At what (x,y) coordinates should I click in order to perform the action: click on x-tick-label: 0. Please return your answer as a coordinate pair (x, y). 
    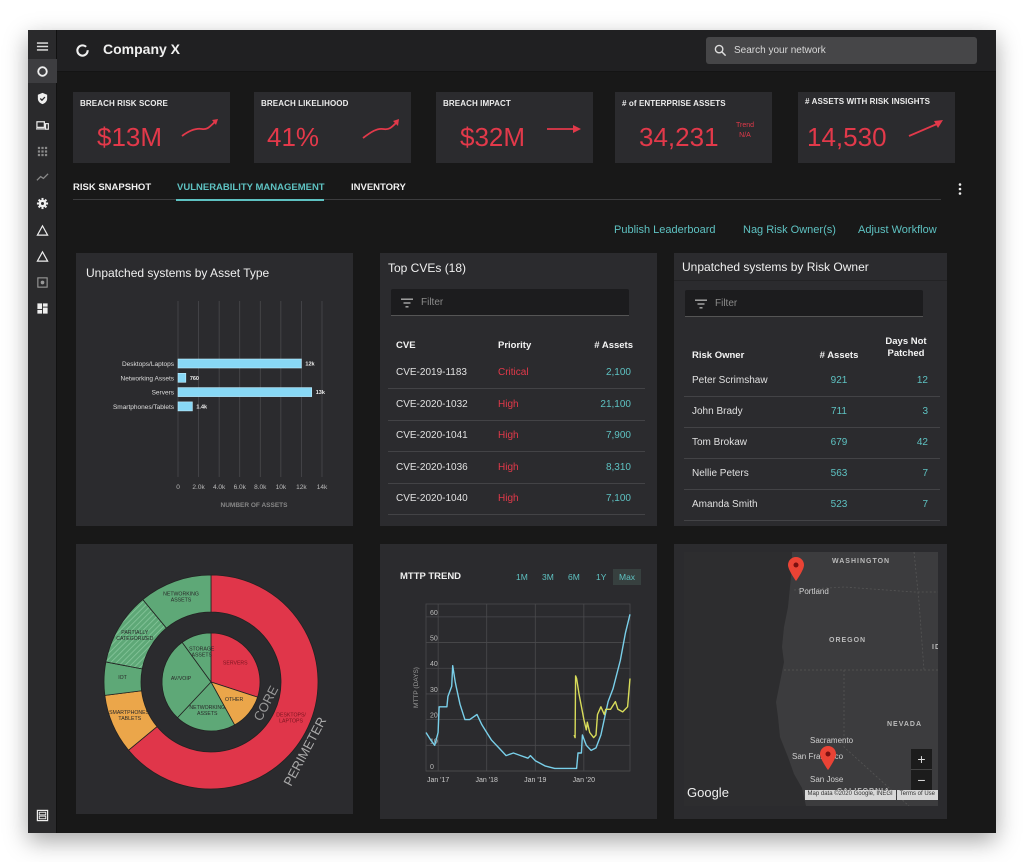
    Looking at the image, I should click on (178, 487).